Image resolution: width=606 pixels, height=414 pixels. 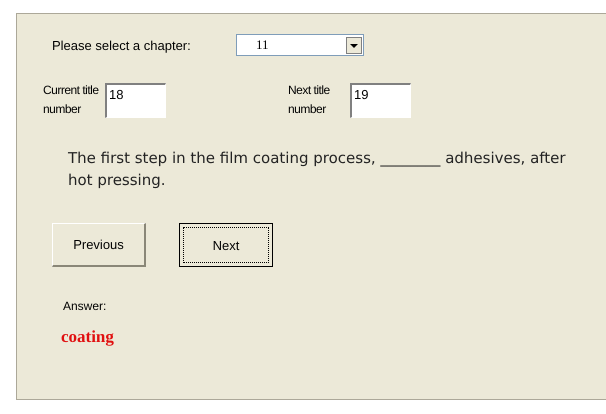 I want to click on chapter-label: Please select a chapter:, so click(x=122, y=45).